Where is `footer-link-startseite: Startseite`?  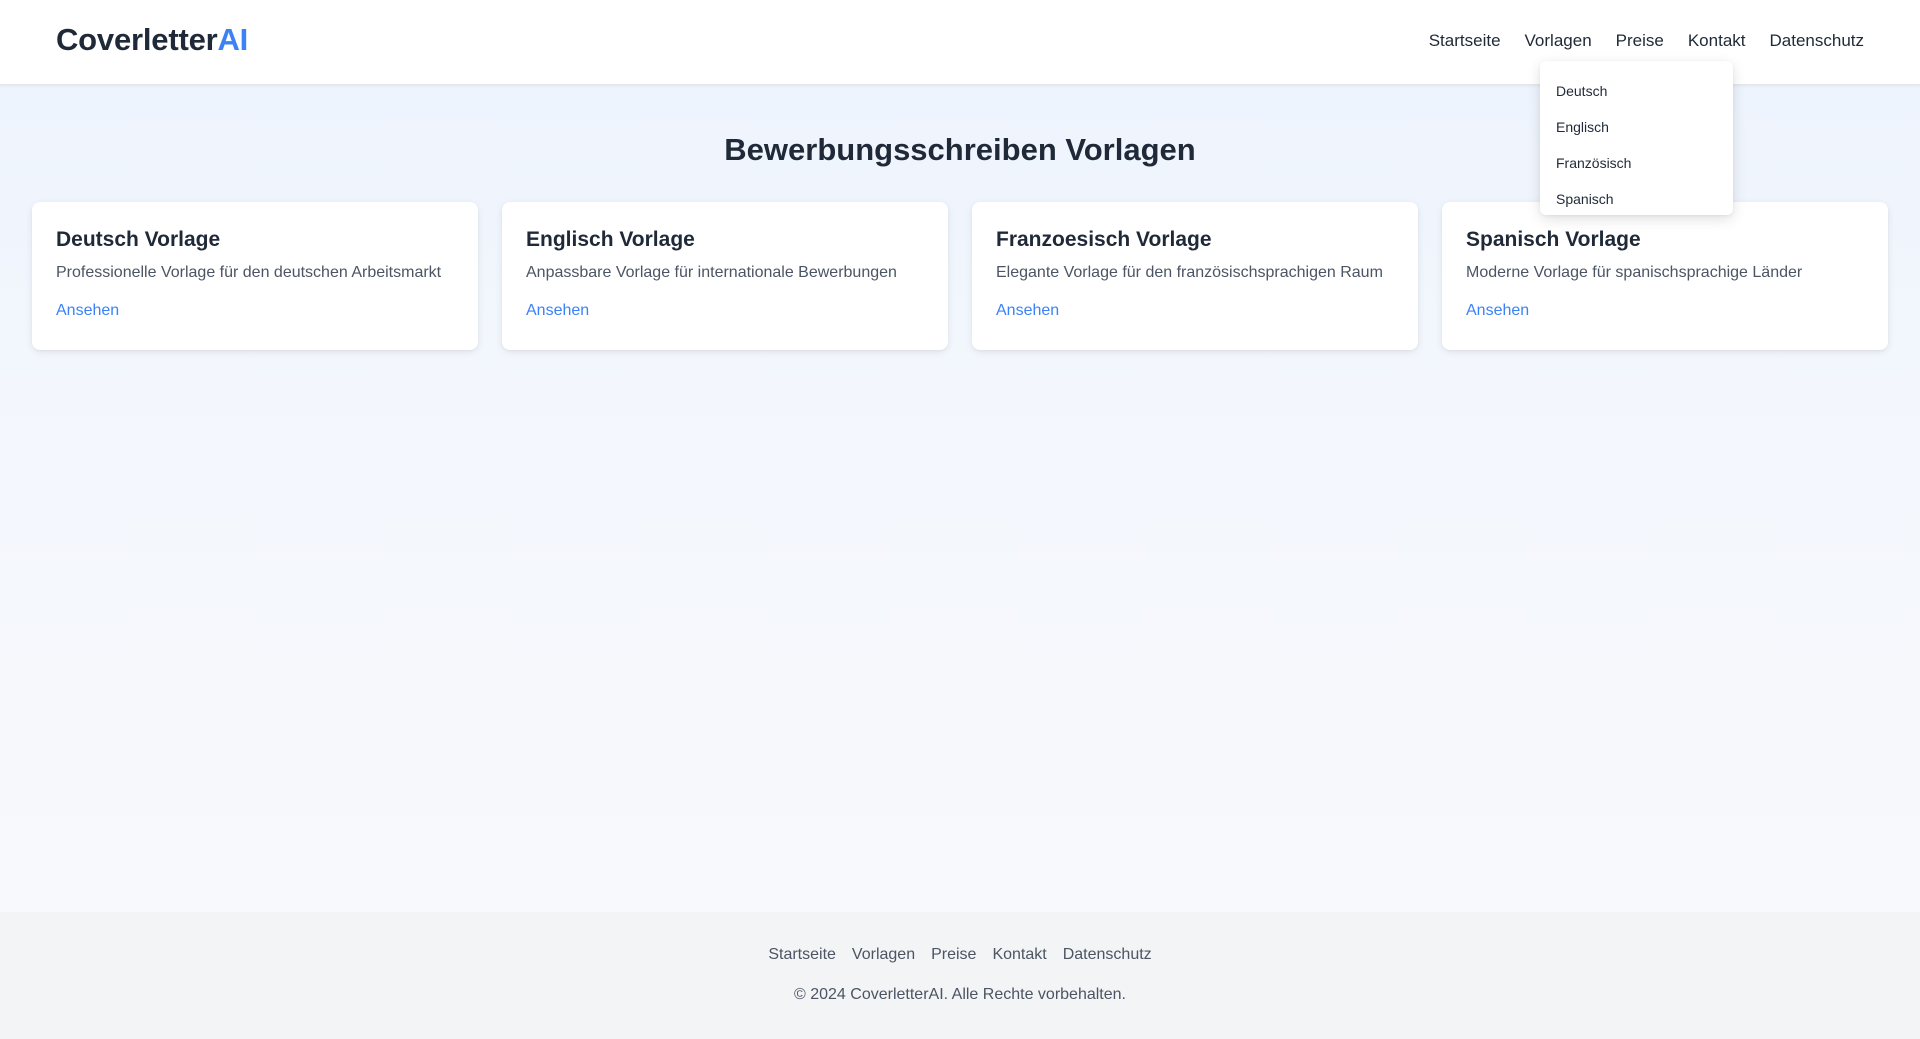
footer-link-startseite: Startseite is located at coordinates (802, 955).